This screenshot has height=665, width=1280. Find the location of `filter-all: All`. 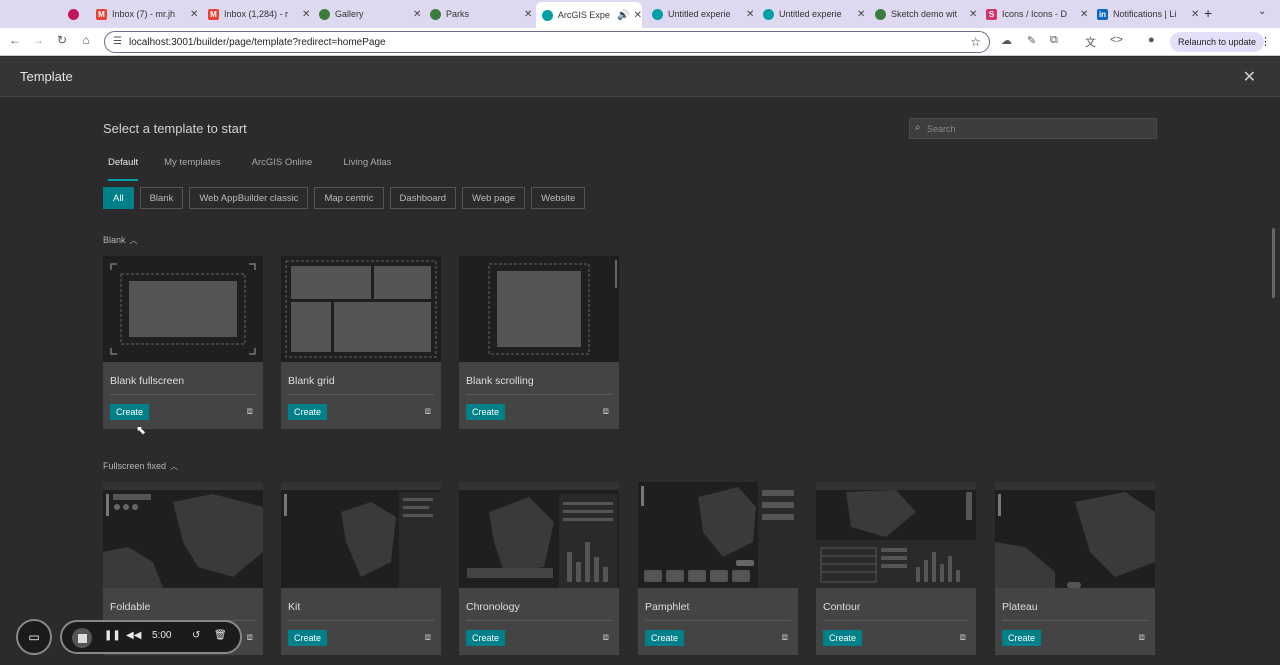

filter-all: All is located at coordinates (118, 198).